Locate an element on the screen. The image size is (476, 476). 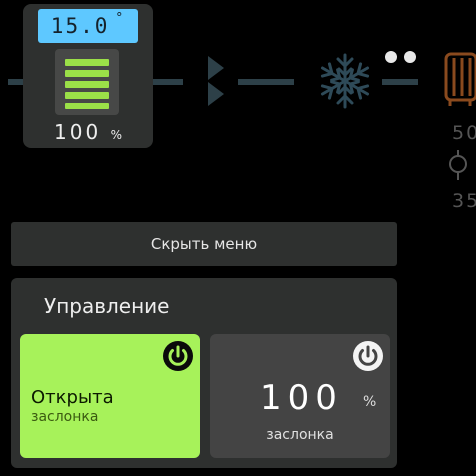
damper-open-tile: Открыта заслонка is located at coordinates (110, 396).